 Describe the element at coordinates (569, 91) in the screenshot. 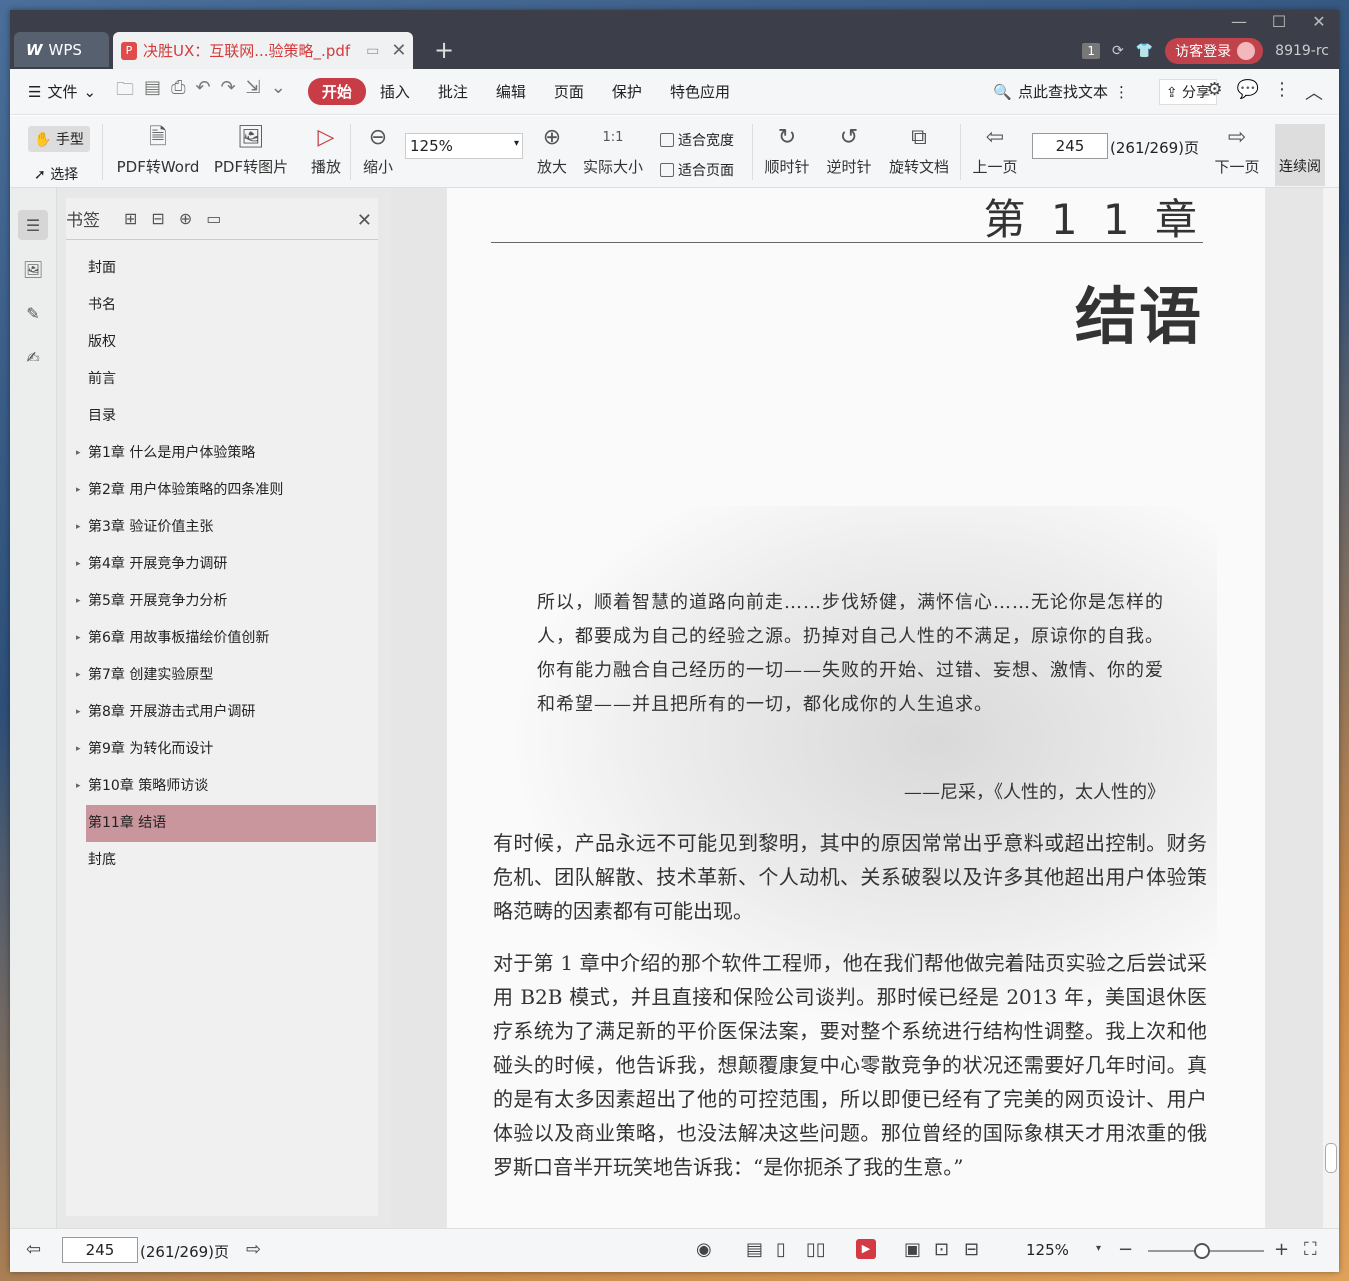

I see `tab-page: 页面` at that location.